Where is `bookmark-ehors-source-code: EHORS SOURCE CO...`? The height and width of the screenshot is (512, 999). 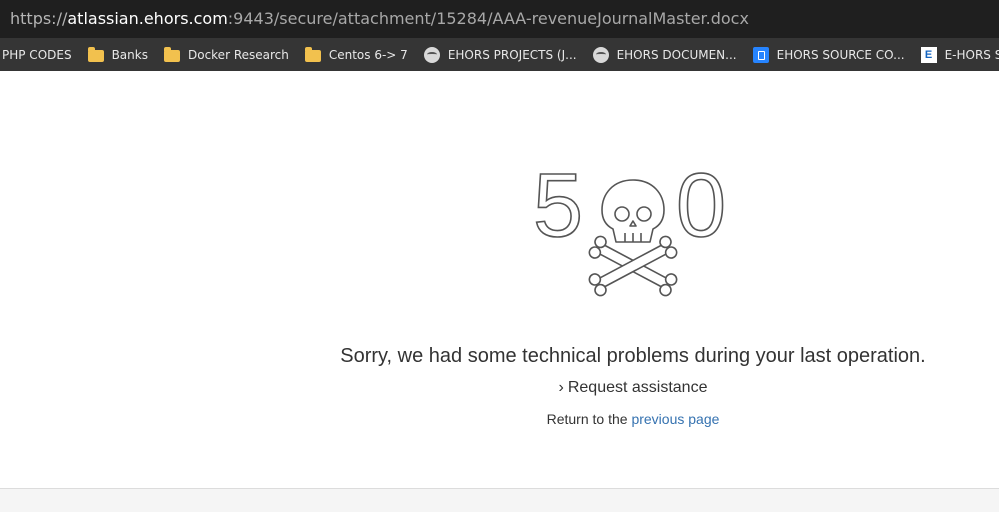 bookmark-ehors-source-code: EHORS SOURCE CO... is located at coordinates (829, 54).